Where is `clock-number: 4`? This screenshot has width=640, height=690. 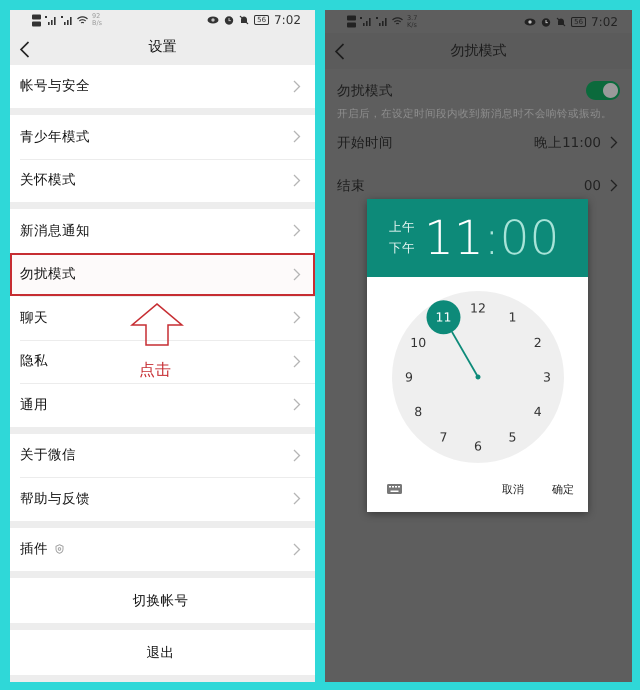
clock-number: 4 is located at coordinates (537, 411).